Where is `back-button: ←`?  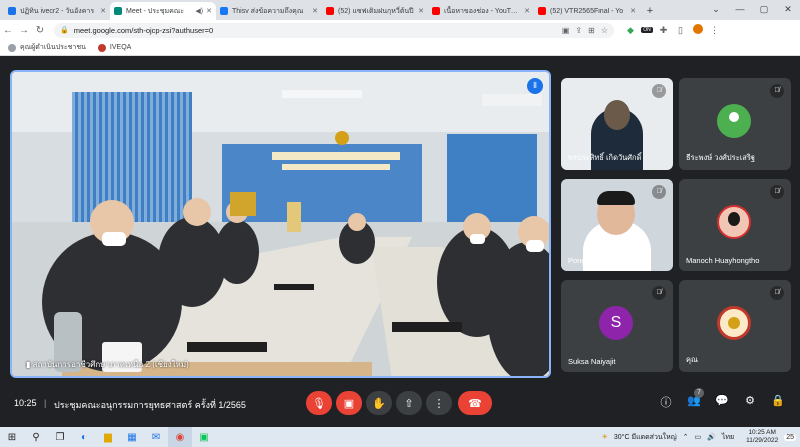 back-button: ← is located at coordinates (8, 30).